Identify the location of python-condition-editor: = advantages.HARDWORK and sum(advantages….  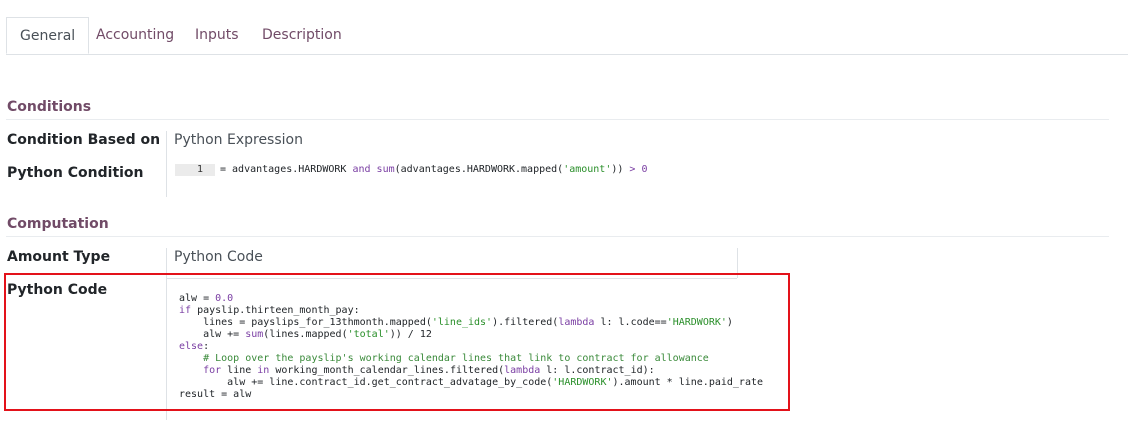
(433, 170).